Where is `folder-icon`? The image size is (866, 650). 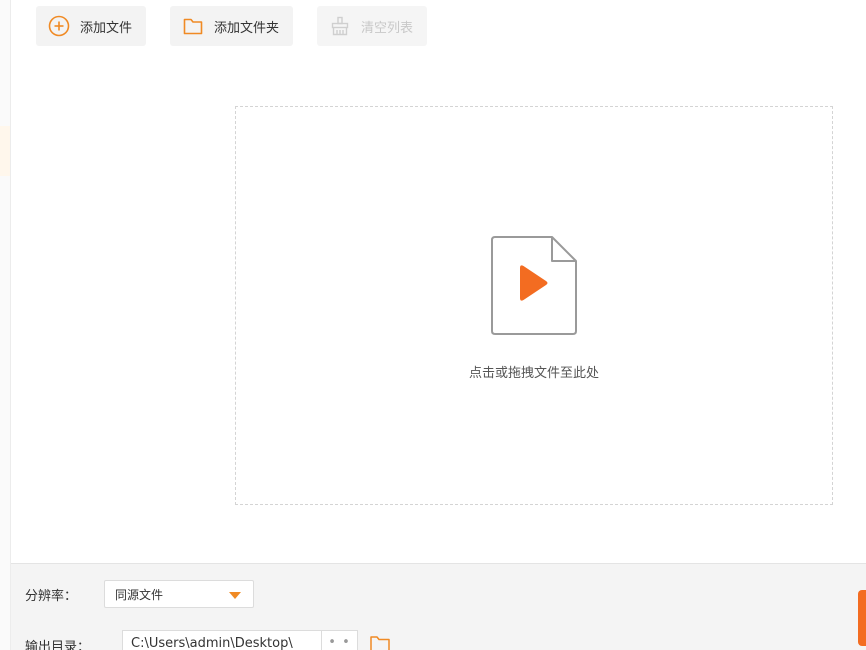 folder-icon is located at coordinates (193, 26).